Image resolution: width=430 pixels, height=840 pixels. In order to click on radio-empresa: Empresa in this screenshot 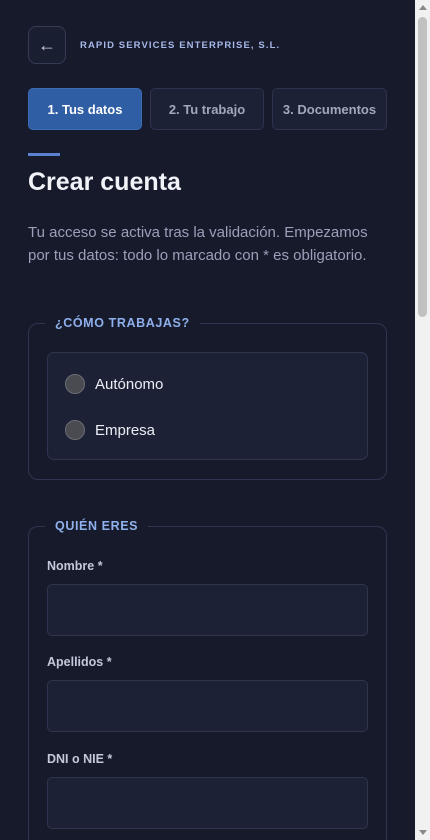, I will do `click(110, 430)`.